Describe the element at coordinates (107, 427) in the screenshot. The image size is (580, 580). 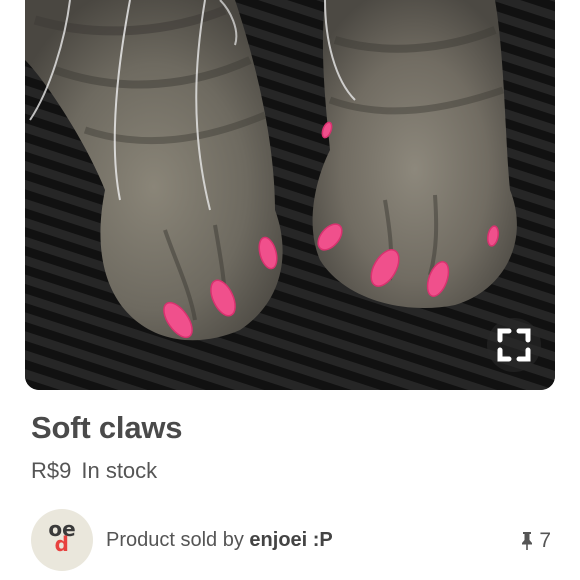
I see `product-title: Soft claws` at that location.